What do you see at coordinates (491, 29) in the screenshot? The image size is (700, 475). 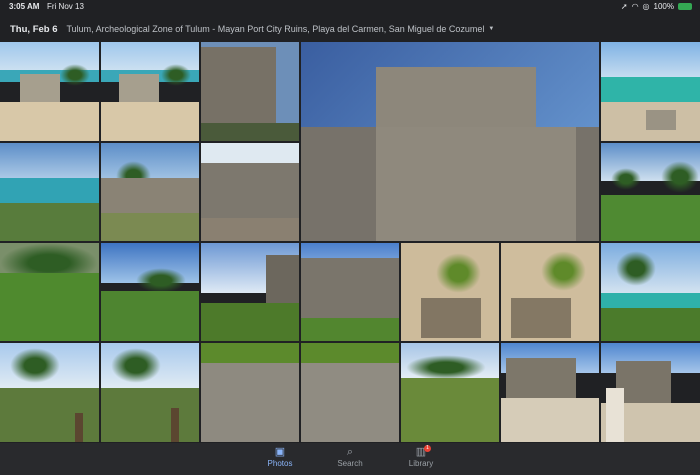 I see `dropdown-caret-icon: ▼` at bounding box center [491, 29].